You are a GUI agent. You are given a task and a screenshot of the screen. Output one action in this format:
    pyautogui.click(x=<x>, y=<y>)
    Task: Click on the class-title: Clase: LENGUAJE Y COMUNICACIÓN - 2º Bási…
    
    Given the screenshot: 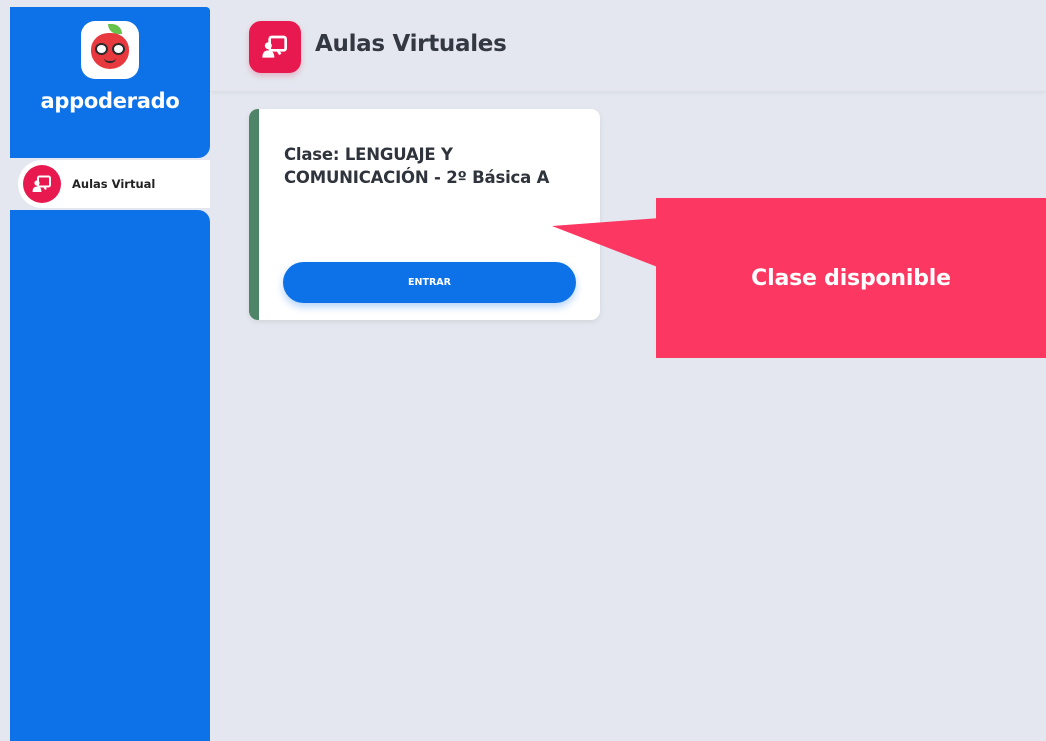 What is the action you would take?
    pyautogui.click(x=417, y=166)
    